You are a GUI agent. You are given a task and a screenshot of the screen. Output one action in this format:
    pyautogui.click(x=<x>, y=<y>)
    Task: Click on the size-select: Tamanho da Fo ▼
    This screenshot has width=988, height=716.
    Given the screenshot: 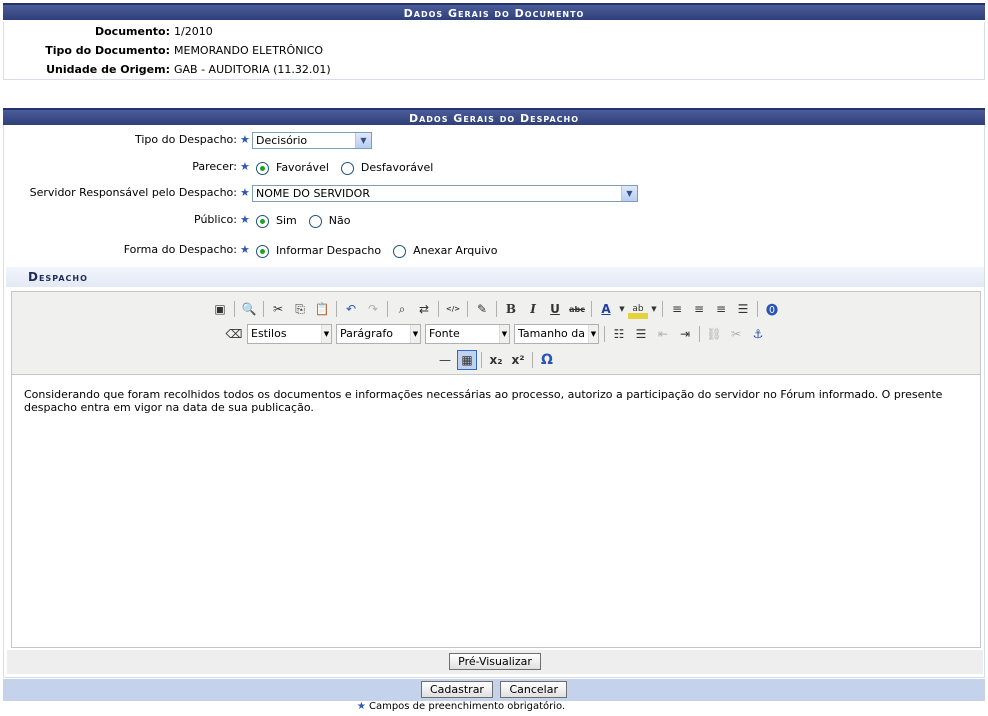 What is the action you would take?
    pyautogui.click(x=556, y=334)
    